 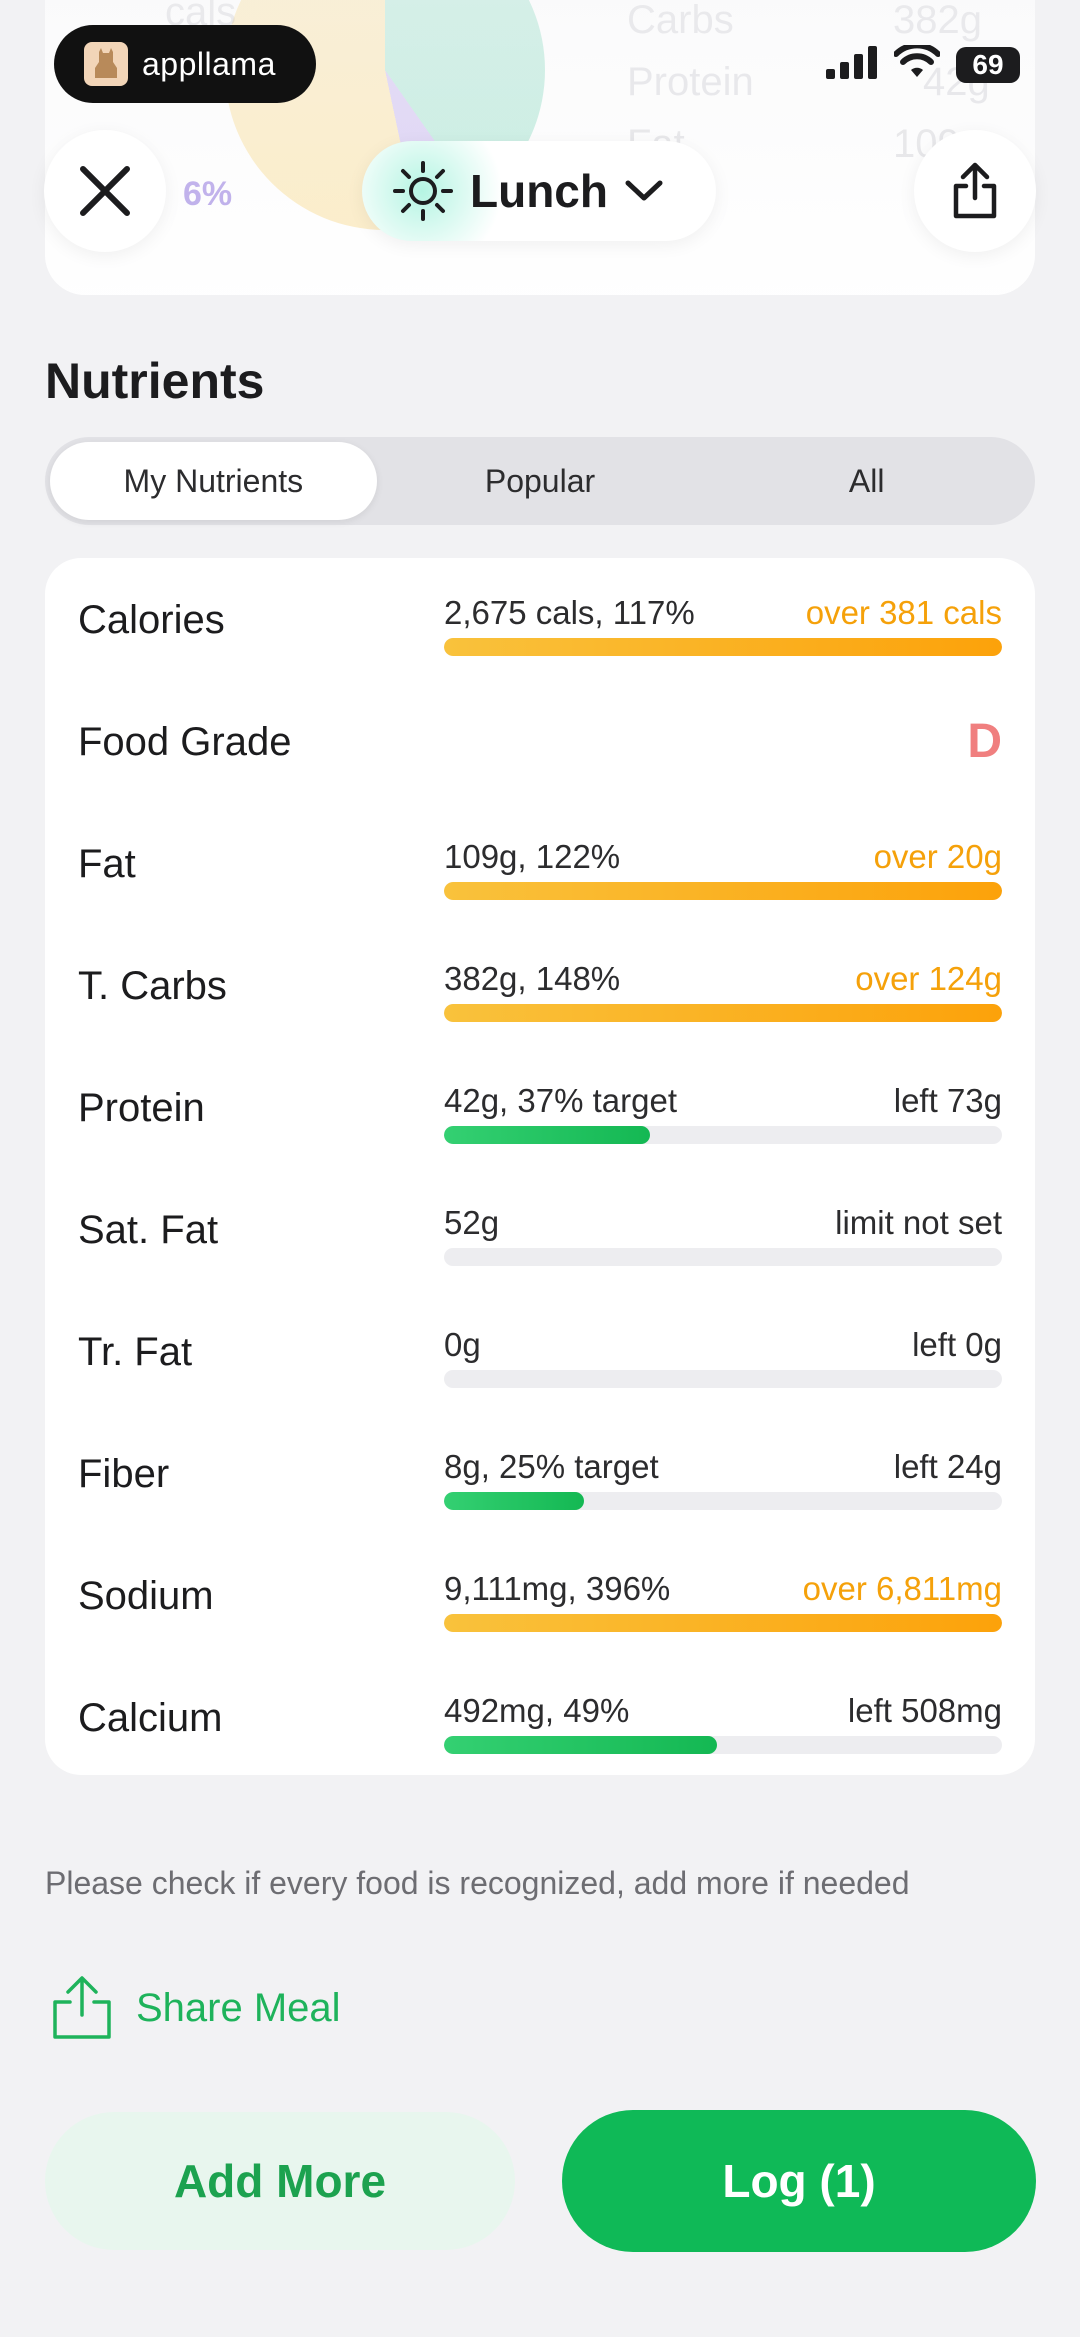 I want to click on close-icon, so click(x=105, y=191).